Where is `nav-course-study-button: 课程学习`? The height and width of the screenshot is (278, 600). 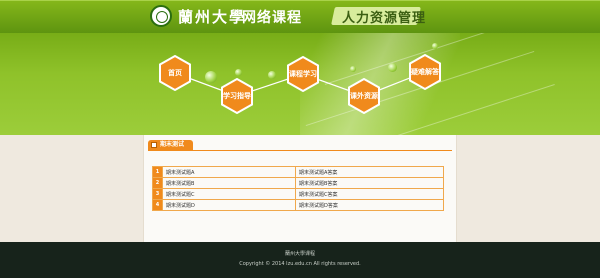
nav-course-study-button: 课程学习 is located at coordinates (303, 74).